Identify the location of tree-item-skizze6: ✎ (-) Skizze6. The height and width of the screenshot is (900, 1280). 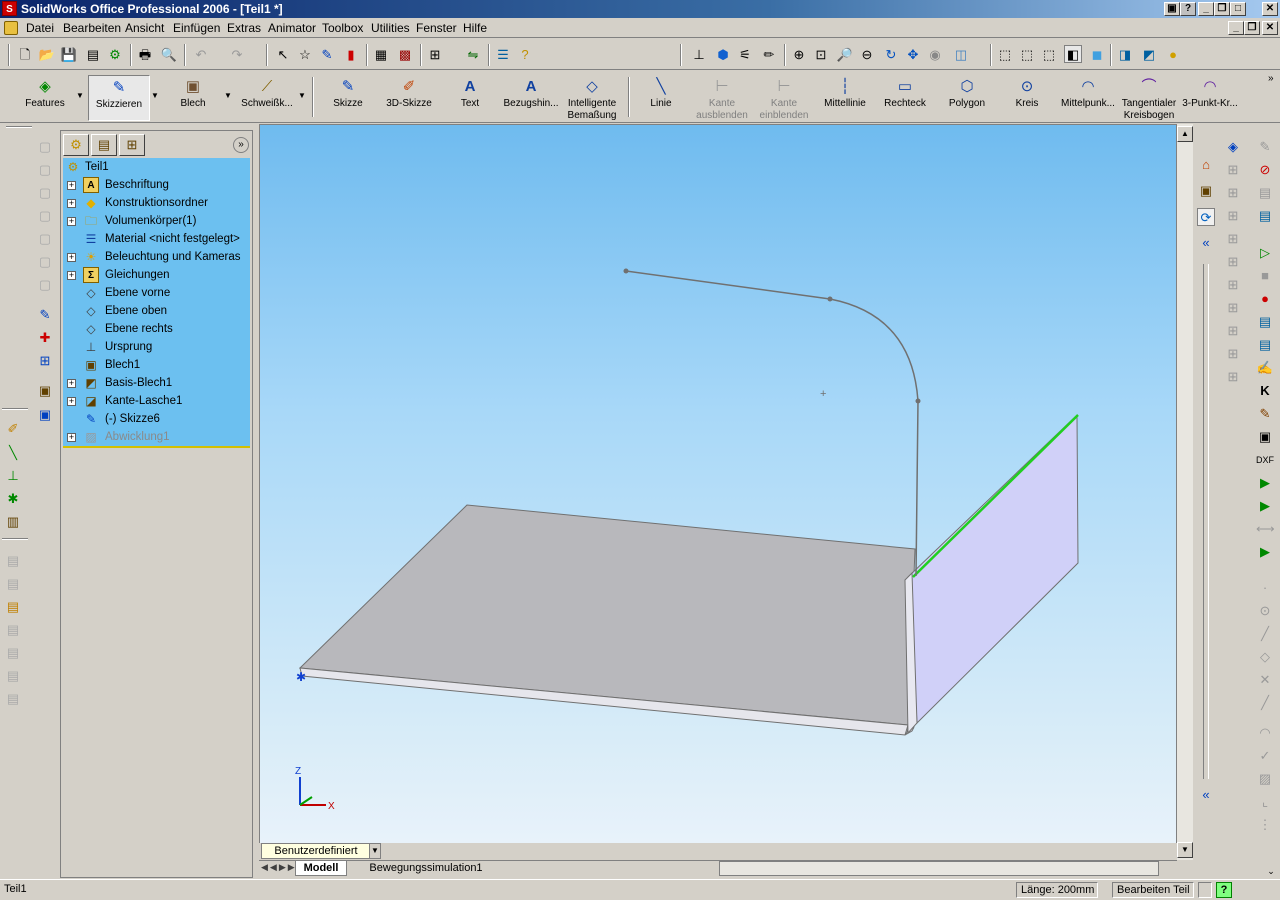
(156, 419).